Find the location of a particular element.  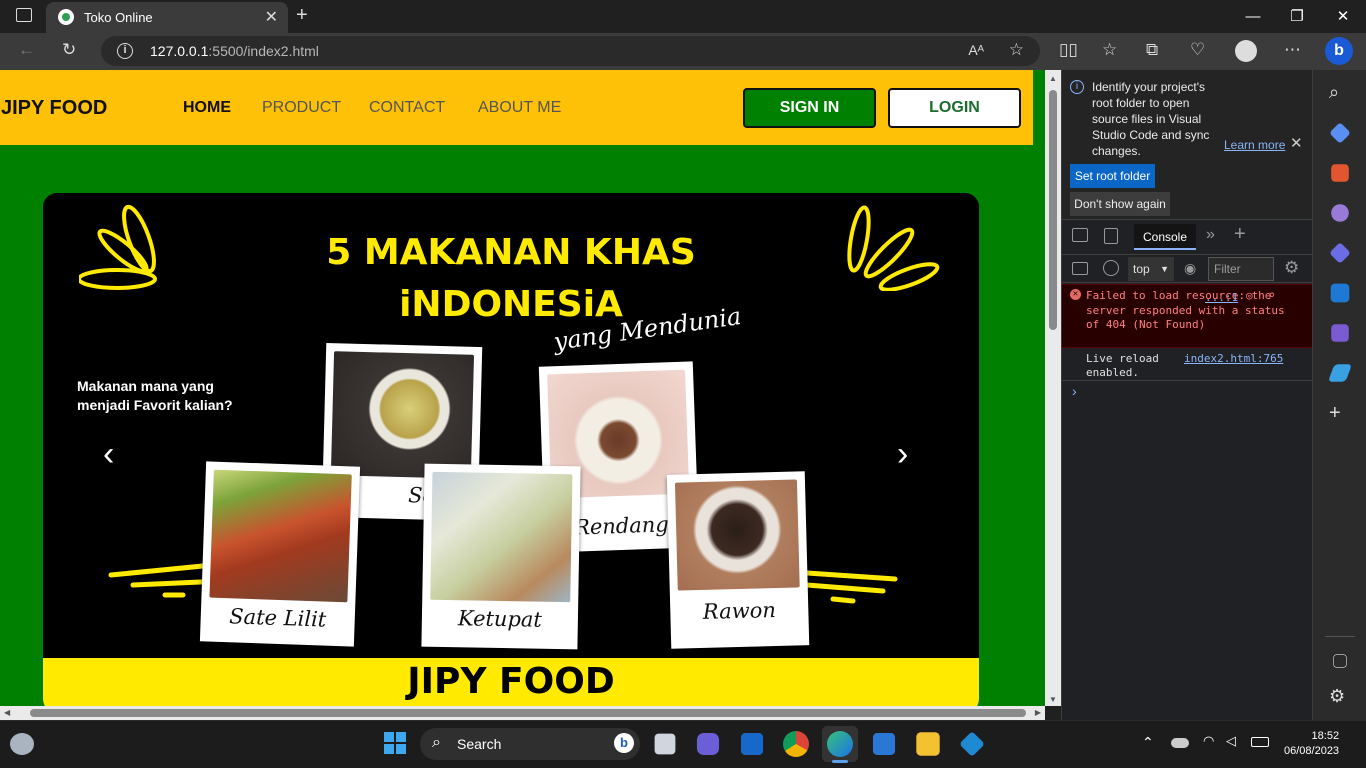

sidebar-settings-icon: ⚙ is located at coordinates (1340, 697).